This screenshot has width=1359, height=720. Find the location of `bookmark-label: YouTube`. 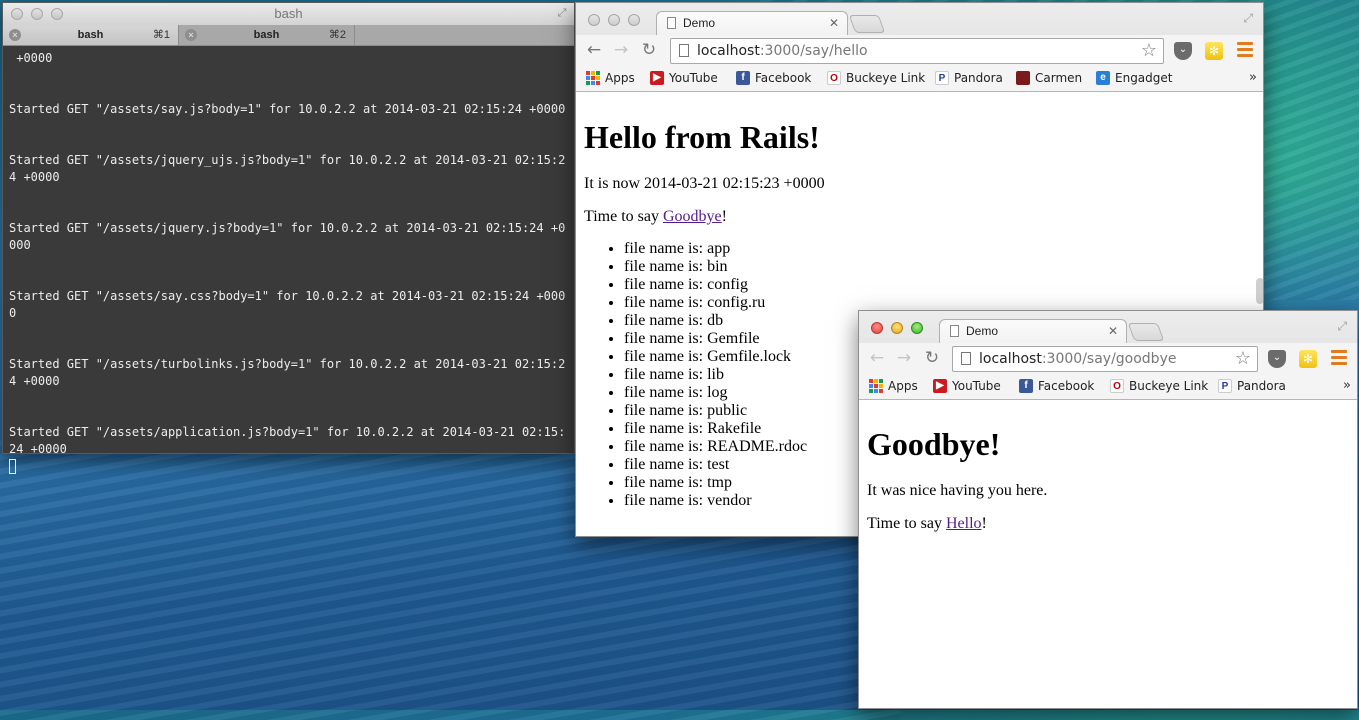

bookmark-label: YouTube is located at coordinates (976, 386).